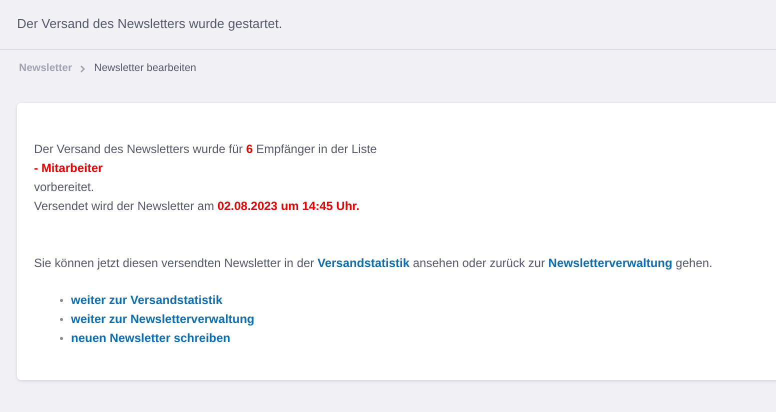  Describe the element at coordinates (64, 187) in the screenshot. I see `summary-text: vorbereitet.` at that location.